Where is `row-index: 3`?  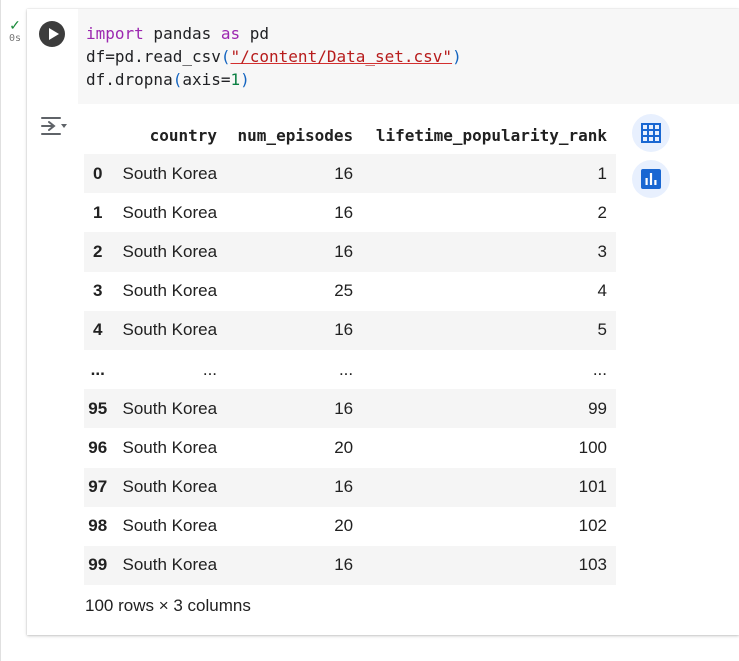 row-index: 3 is located at coordinates (97, 291).